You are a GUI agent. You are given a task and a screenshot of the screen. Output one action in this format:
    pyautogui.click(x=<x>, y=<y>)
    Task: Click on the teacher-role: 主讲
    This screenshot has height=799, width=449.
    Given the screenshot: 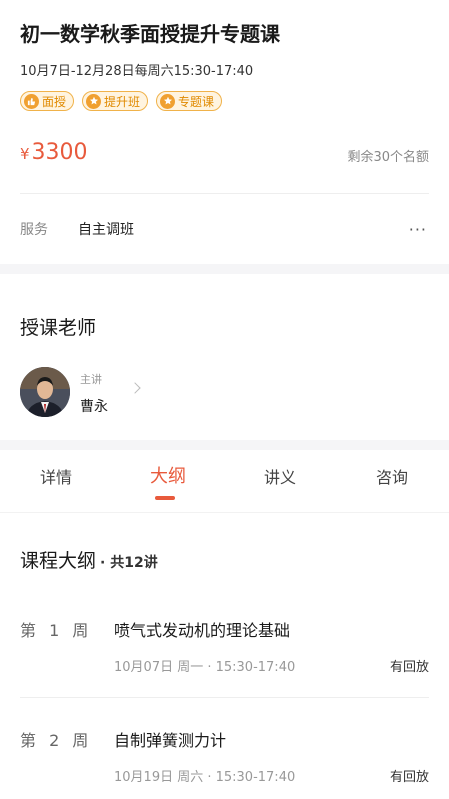 What is the action you would take?
    pyautogui.click(x=91, y=379)
    